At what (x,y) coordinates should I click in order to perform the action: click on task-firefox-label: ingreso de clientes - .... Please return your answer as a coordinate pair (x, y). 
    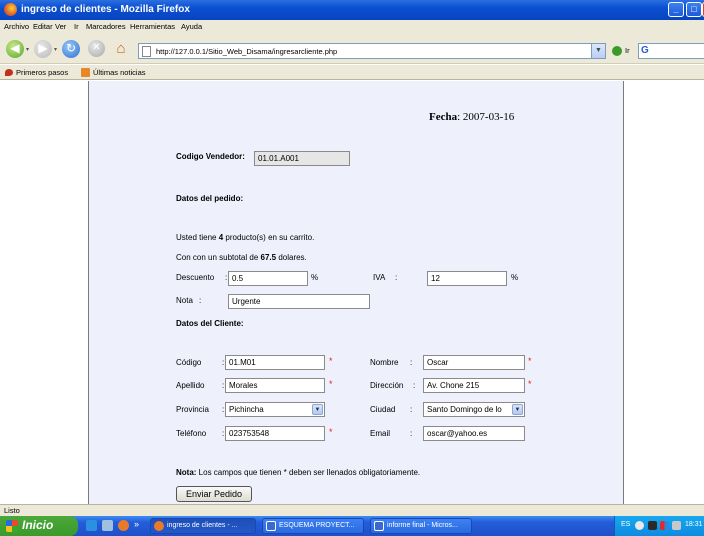
    Looking at the image, I should click on (202, 525).